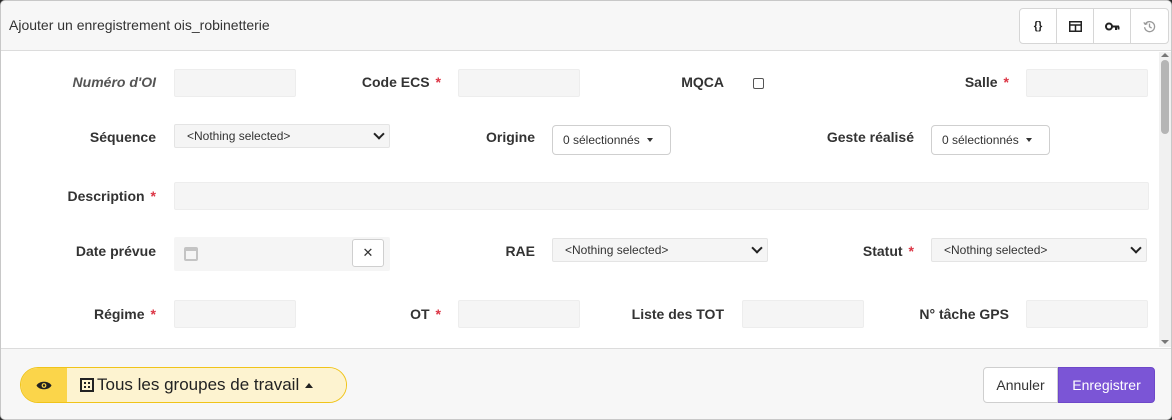 The width and height of the screenshot is (1172, 420). What do you see at coordinates (888, 251) in the screenshot?
I see `statut-label: Statut *` at bounding box center [888, 251].